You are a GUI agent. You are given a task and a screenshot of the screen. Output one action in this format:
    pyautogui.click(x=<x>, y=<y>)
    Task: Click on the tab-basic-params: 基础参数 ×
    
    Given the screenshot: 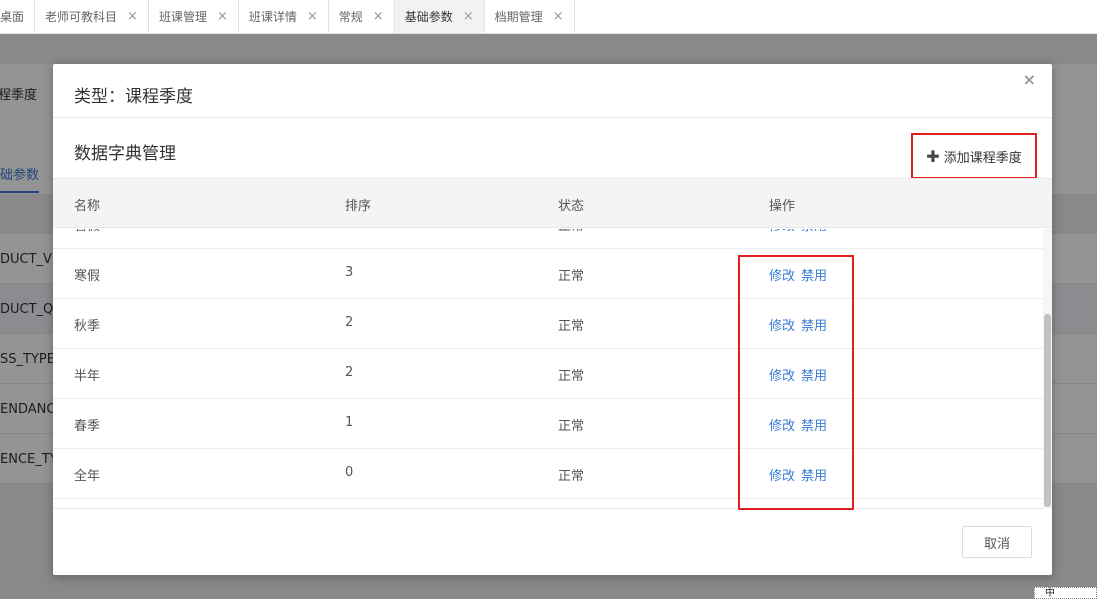 What is the action you would take?
    pyautogui.click(x=439, y=16)
    